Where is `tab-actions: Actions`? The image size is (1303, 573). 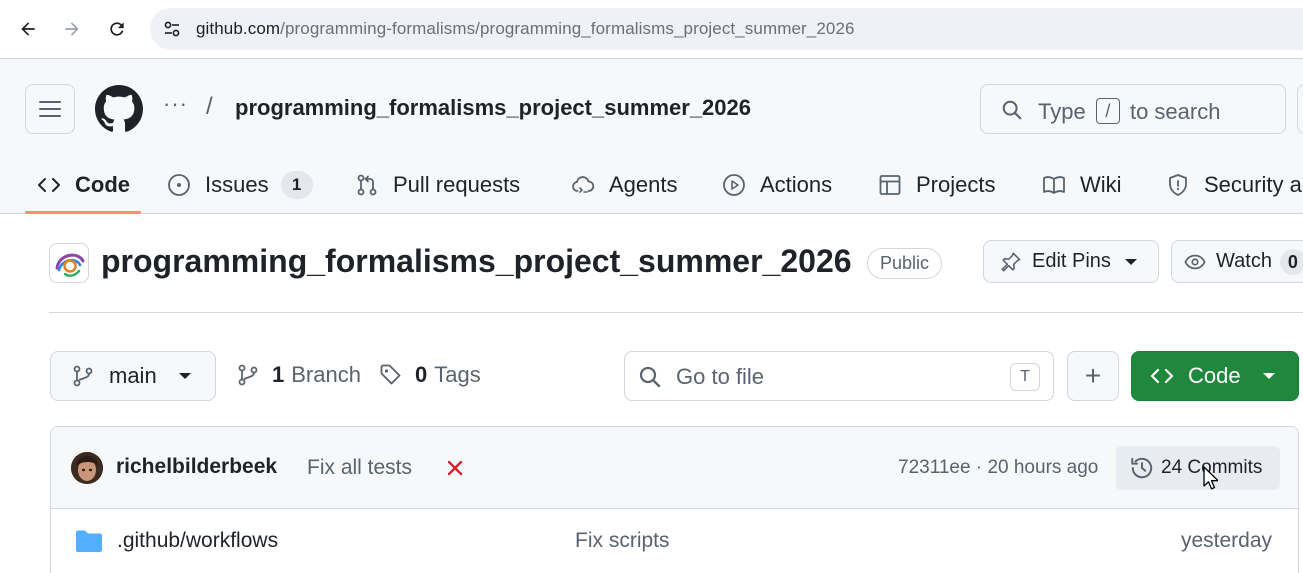
tab-actions: Actions is located at coordinates (777, 184).